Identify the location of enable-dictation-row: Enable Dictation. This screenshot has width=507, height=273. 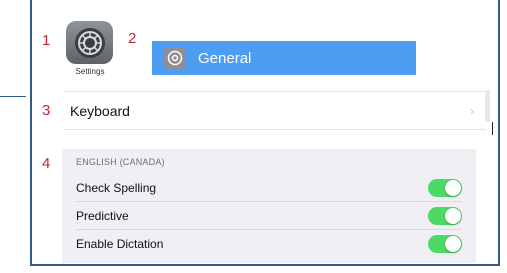
(269, 244).